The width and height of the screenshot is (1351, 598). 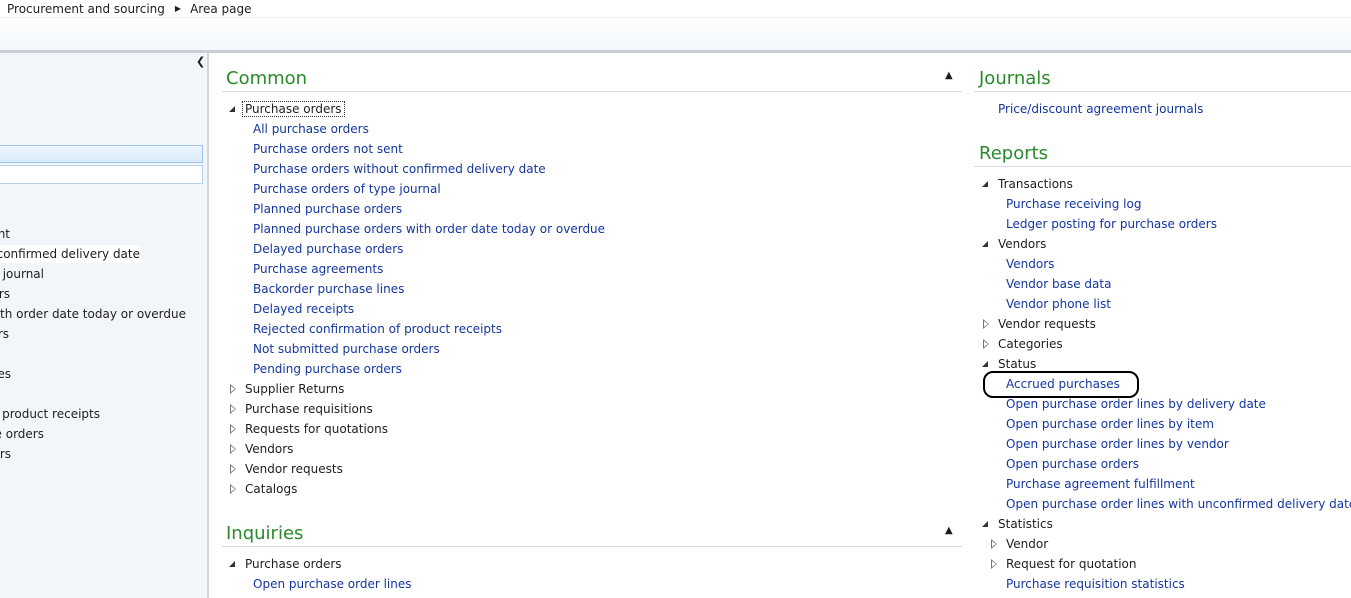 What do you see at coordinates (316, 429) in the screenshot?
I see `group-requests-for-quotations: Requests for quotations` at bounding box center [316, 429].